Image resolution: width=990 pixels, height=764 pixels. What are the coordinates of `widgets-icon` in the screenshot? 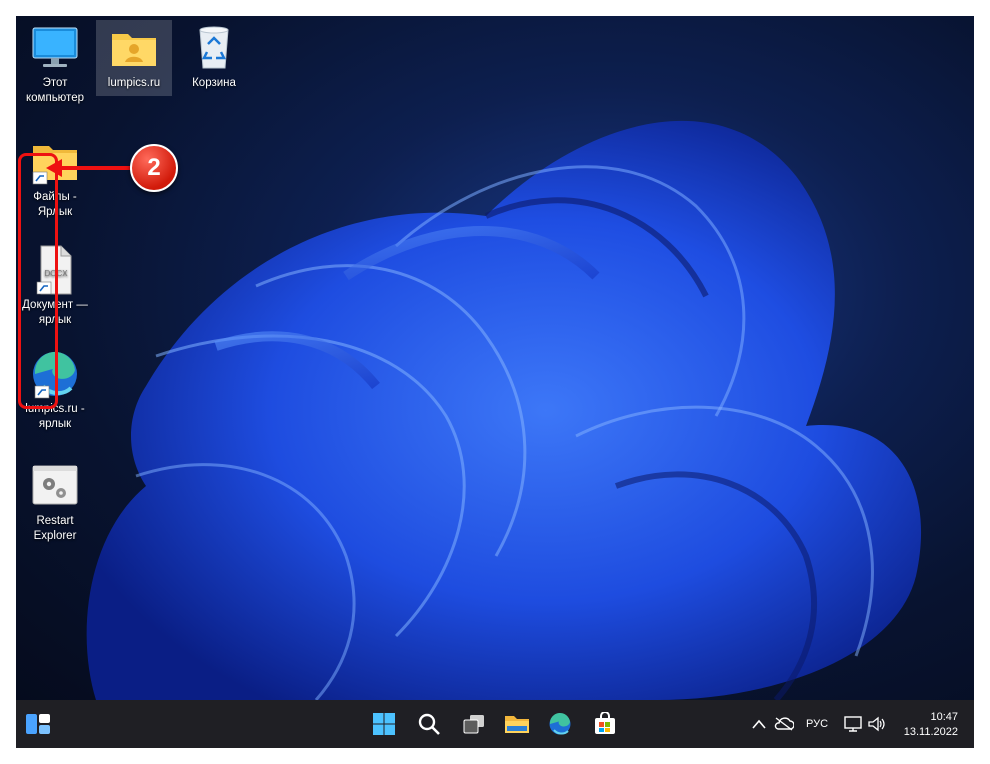 It's located at (38, 724).